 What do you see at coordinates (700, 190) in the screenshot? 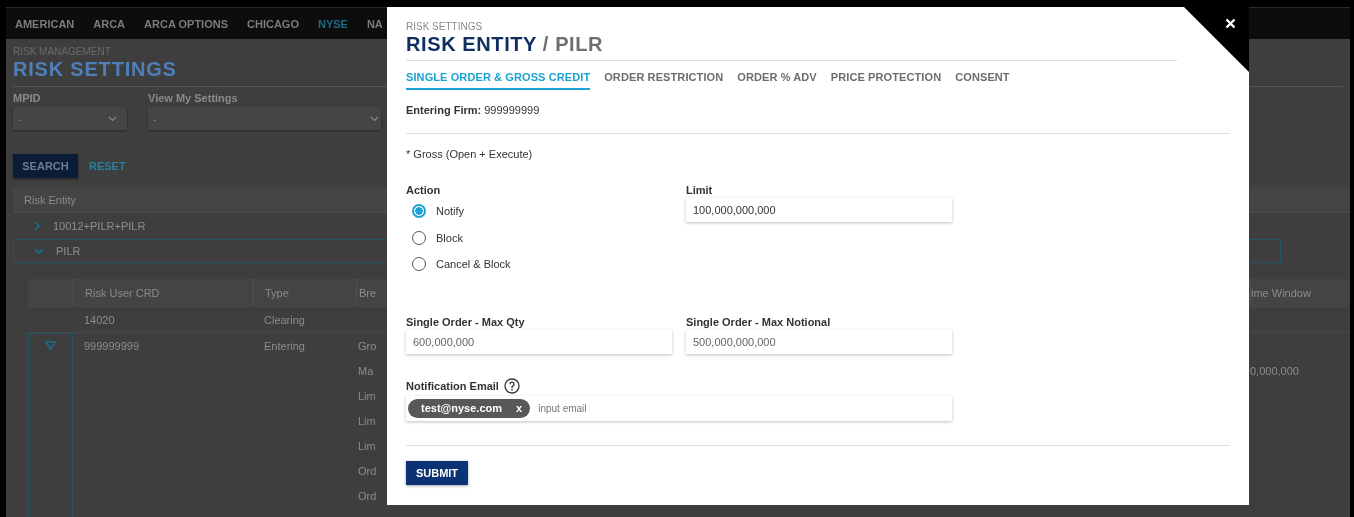
I see `field-label: Limit` at bounding box center [700, 190].